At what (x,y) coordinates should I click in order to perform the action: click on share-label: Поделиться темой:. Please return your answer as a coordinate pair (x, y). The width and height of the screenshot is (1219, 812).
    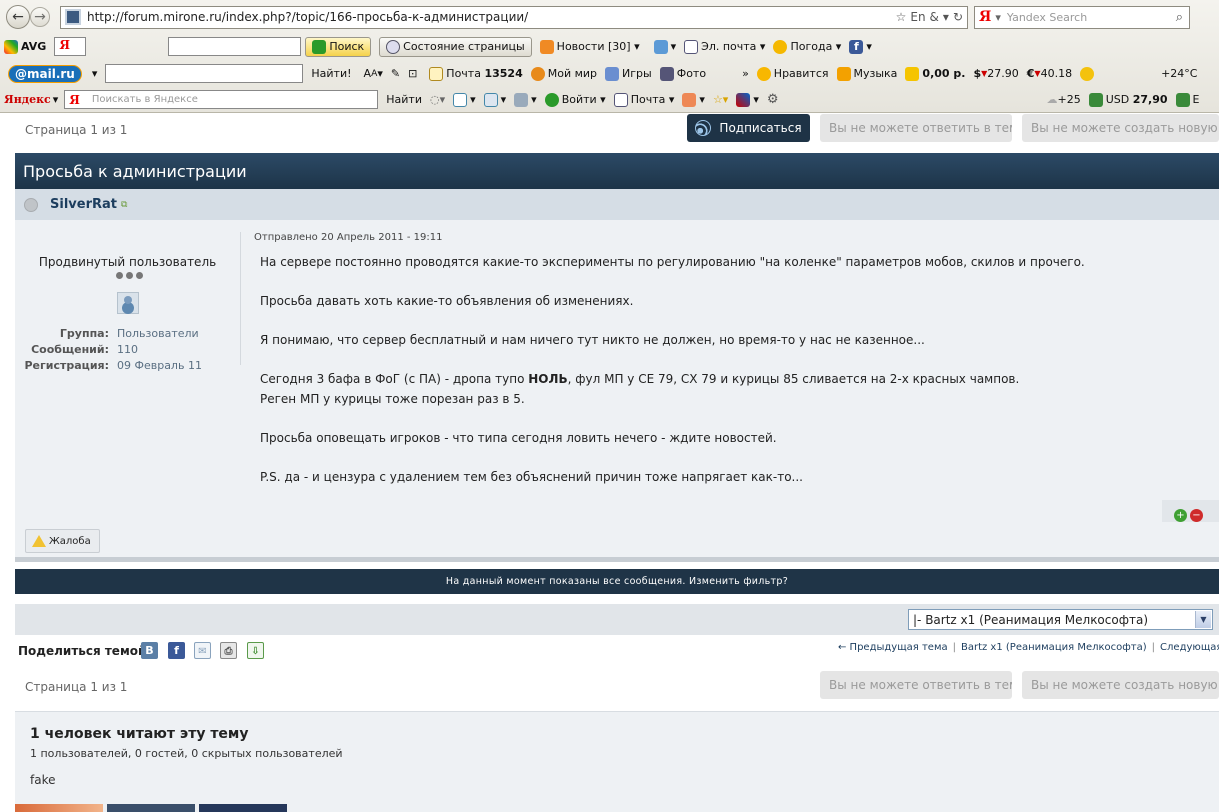
    Looking at the image, I should click on (85, 651).